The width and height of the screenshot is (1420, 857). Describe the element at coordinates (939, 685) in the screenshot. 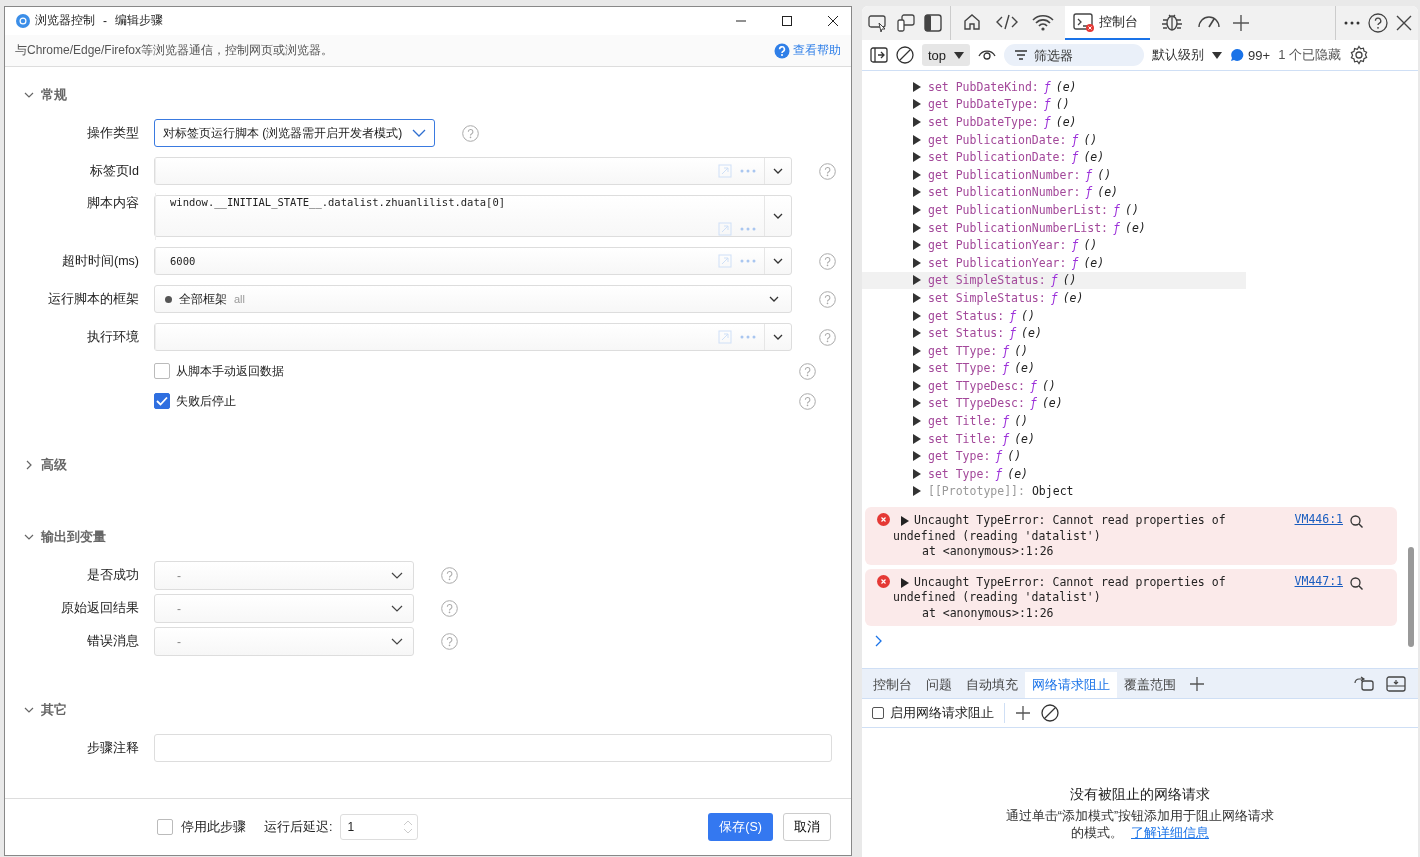

I see `drawer-tab: 问题` at that location.